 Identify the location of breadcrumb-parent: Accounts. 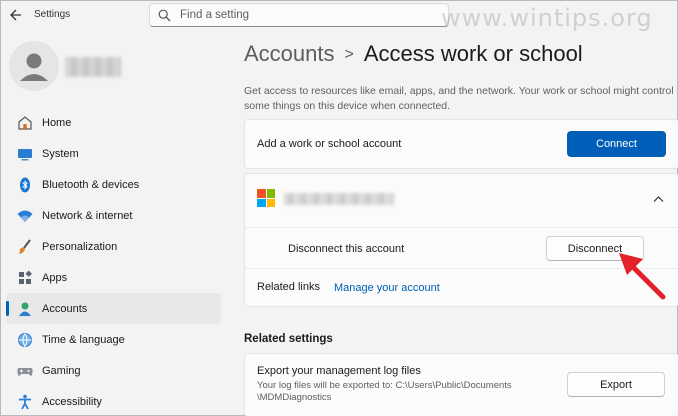
(289, 53).